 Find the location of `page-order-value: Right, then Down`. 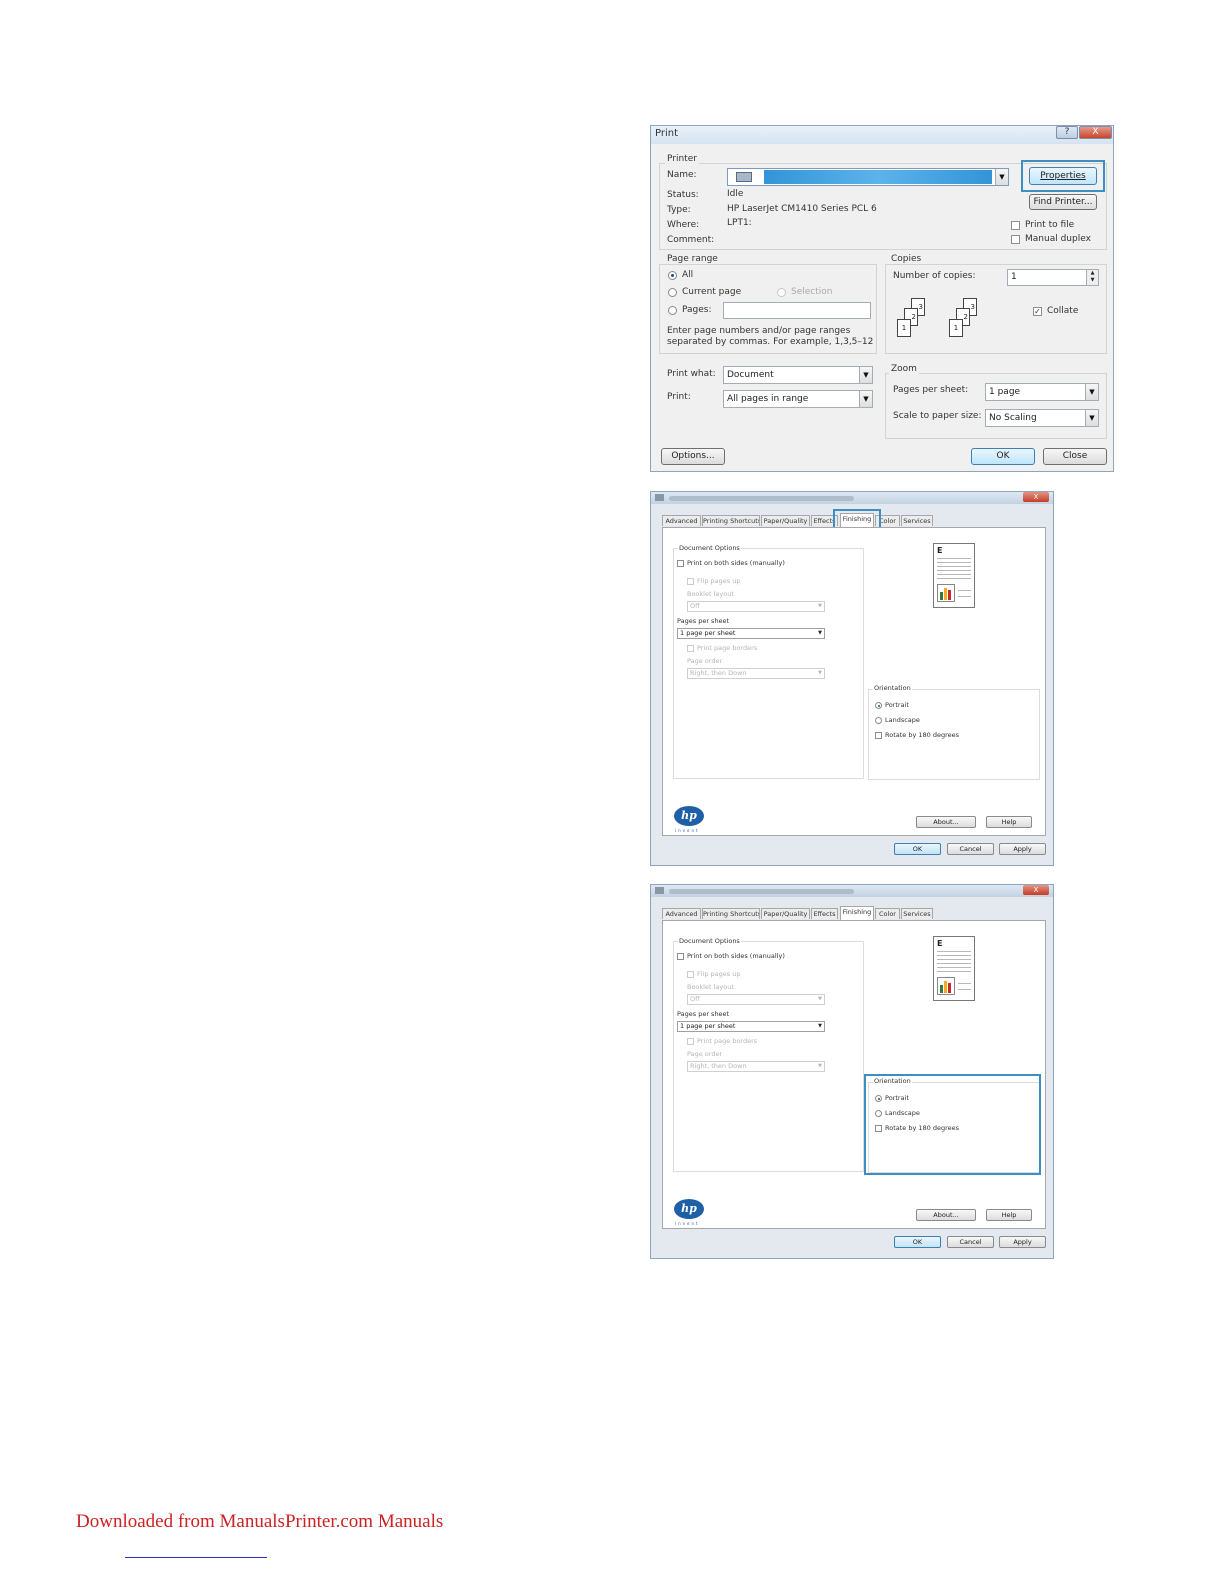

page-order-value: Right, then Down is located at coordinates (718, 673).